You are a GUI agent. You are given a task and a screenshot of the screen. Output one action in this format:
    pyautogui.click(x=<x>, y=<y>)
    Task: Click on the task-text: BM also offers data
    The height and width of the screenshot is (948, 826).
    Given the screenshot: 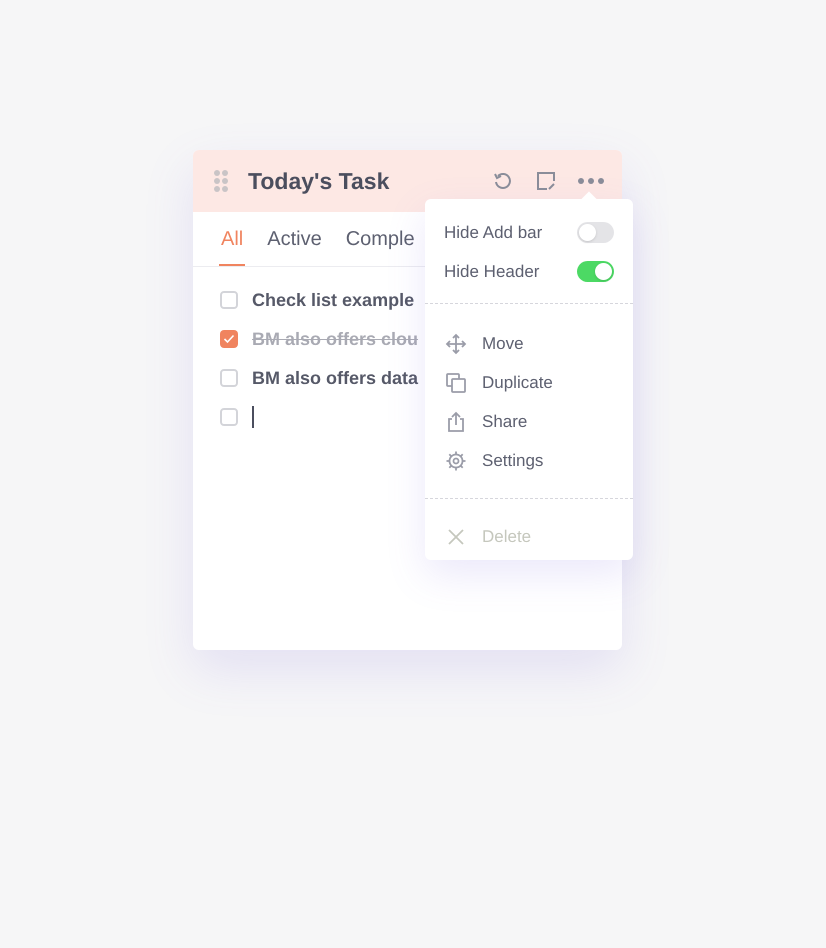 What is the action you would take?
    pyautogui.click(x=335, y=378)
    